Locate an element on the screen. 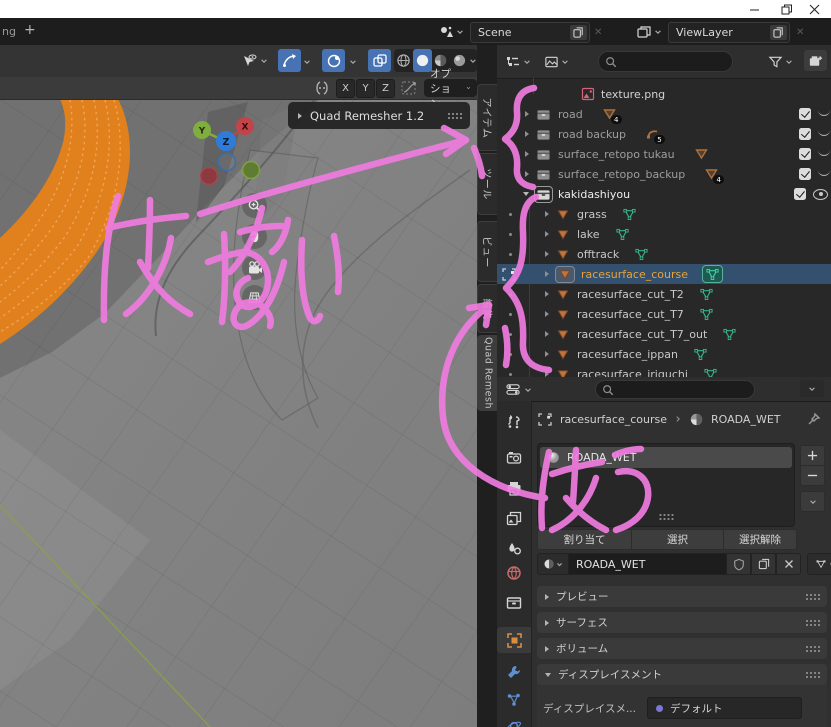  proportional-falloff-icon is located at coordinates (409, 88).